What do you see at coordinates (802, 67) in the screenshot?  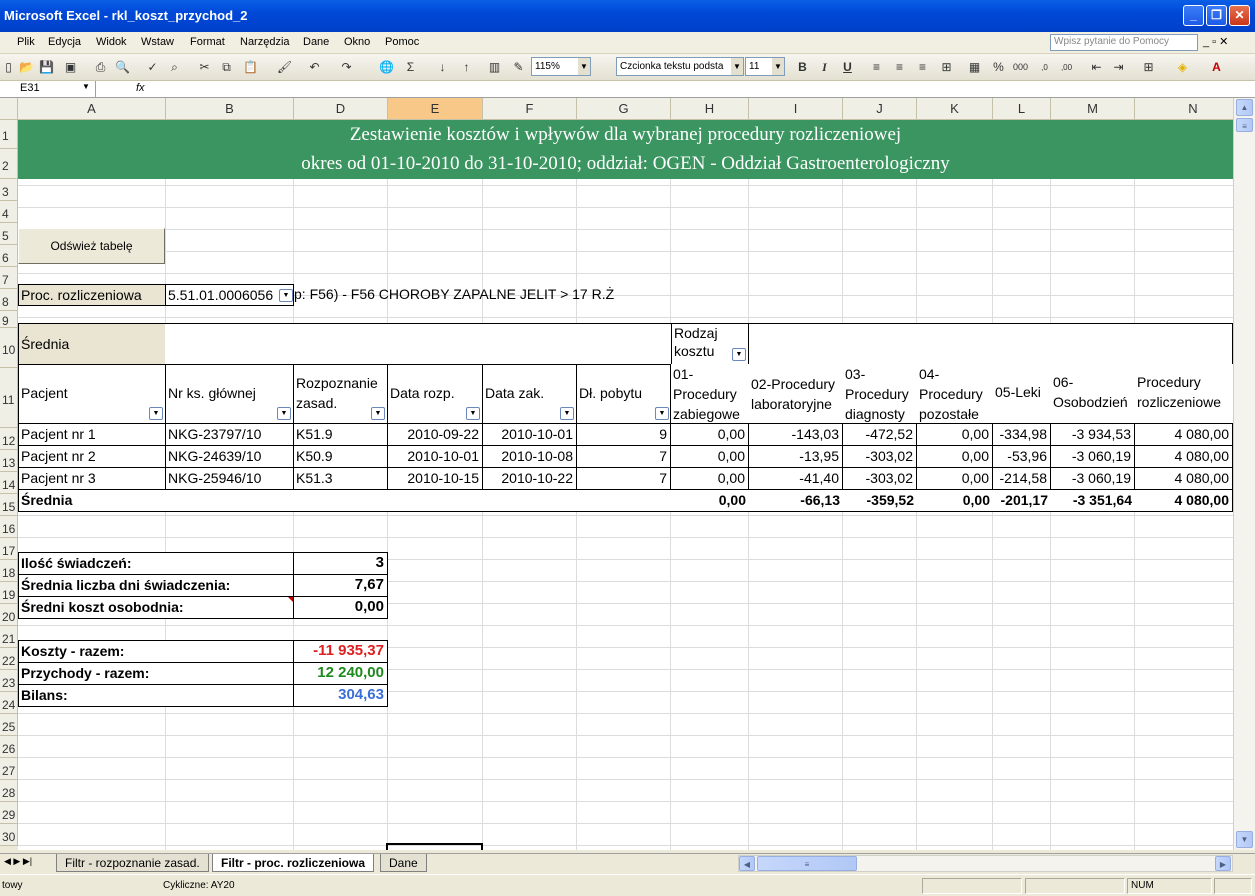 I see `bold-icon: B` at bounding box center [802, 67].